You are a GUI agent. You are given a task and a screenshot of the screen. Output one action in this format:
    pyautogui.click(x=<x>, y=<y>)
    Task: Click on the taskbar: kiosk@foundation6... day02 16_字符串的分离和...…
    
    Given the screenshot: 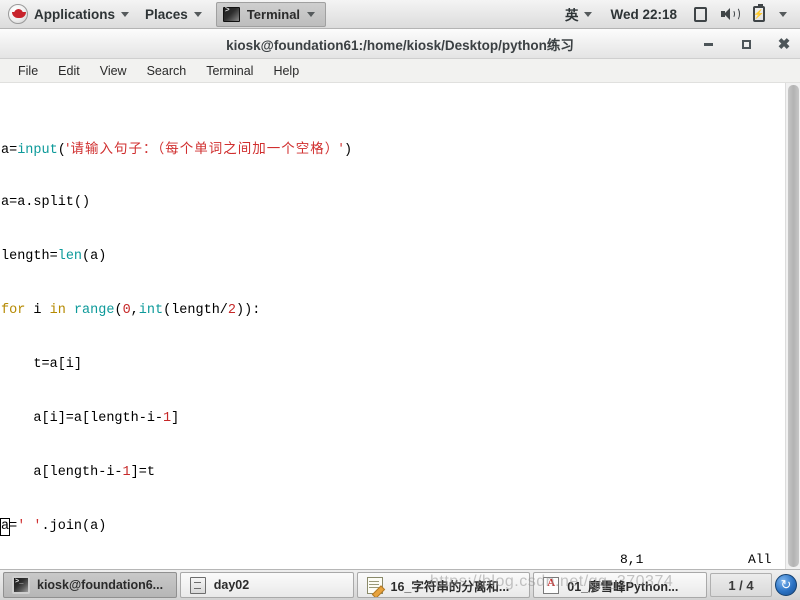 What is the action you would take?
    pyautogui.click(x=400, y=584)
    